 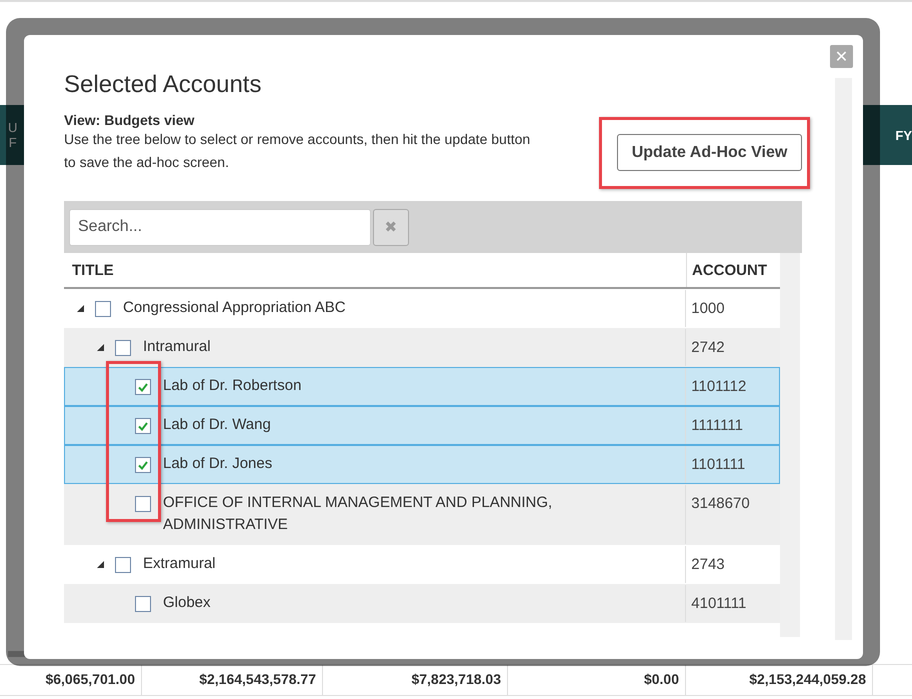 I want to click on account-cell: 3148670, so click(x=732, y=514).